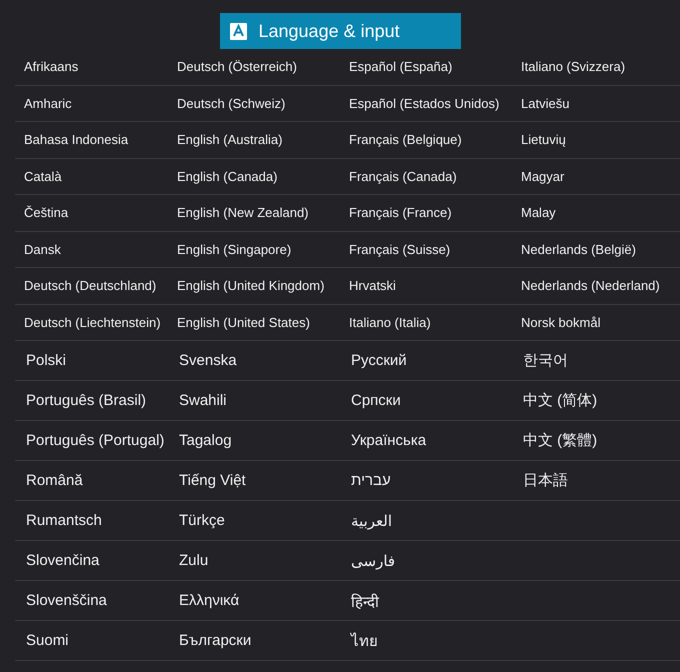 The height and width of the screenshot is (672, 680). What do you see at coordinates (573, 66) in the screenshot?
I see `language-option: Italiano (Svizzera)` at bounding box center [573, 66].